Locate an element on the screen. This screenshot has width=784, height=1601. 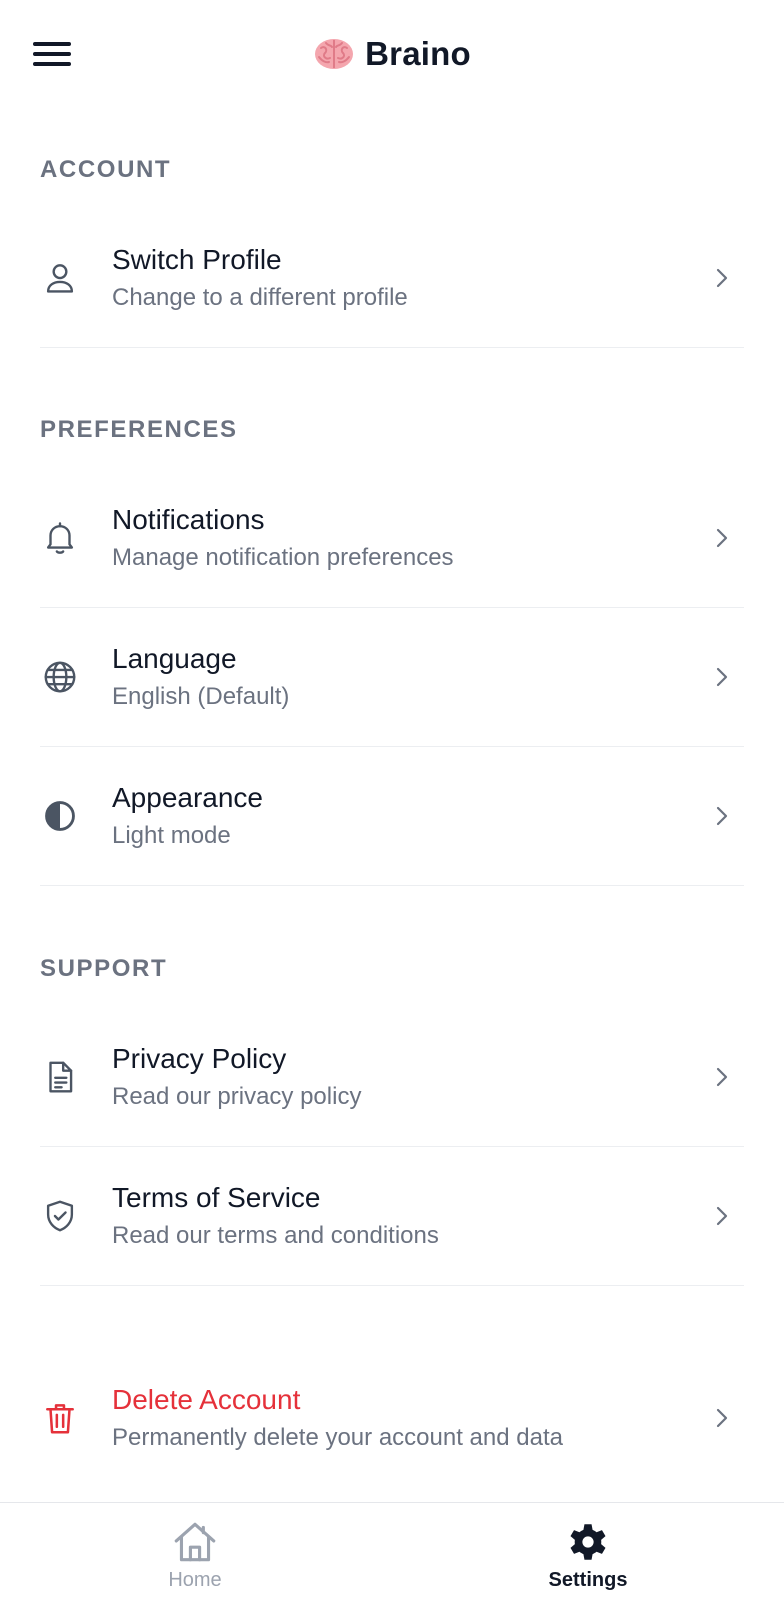
settings-item-language: Language English (Default) is located at coordinates (392, 677).